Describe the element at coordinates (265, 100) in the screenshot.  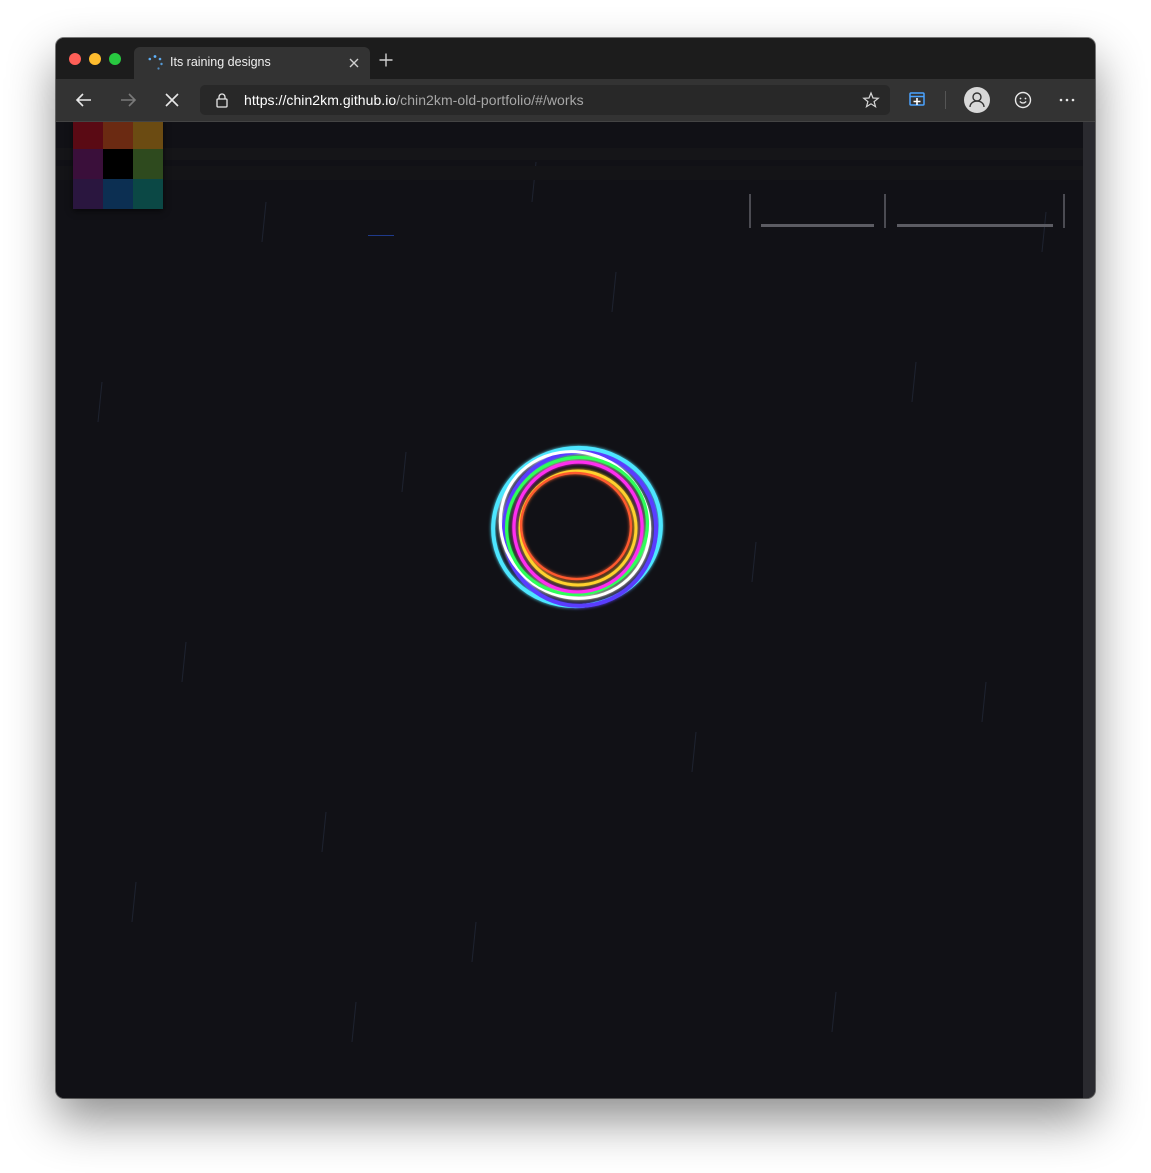
I see `url-scheme: https://` at that location.